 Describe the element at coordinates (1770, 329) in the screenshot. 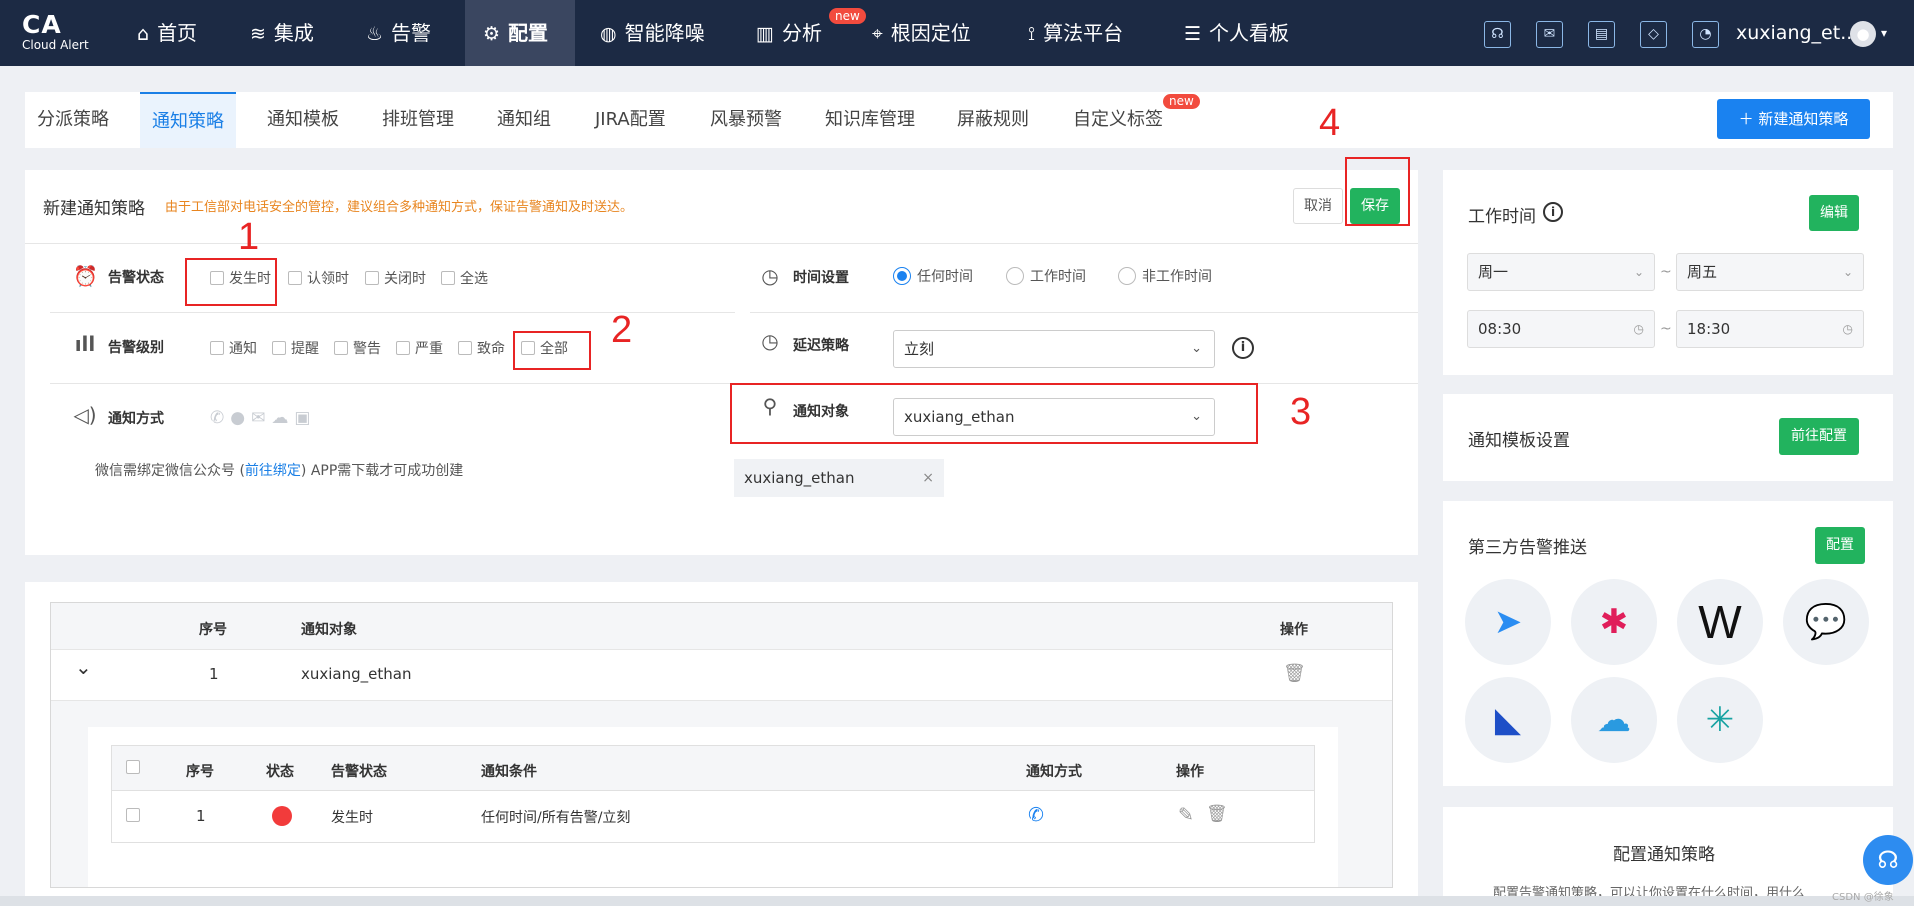

I see `time-to-picker: 18:30 ◷` at that location.